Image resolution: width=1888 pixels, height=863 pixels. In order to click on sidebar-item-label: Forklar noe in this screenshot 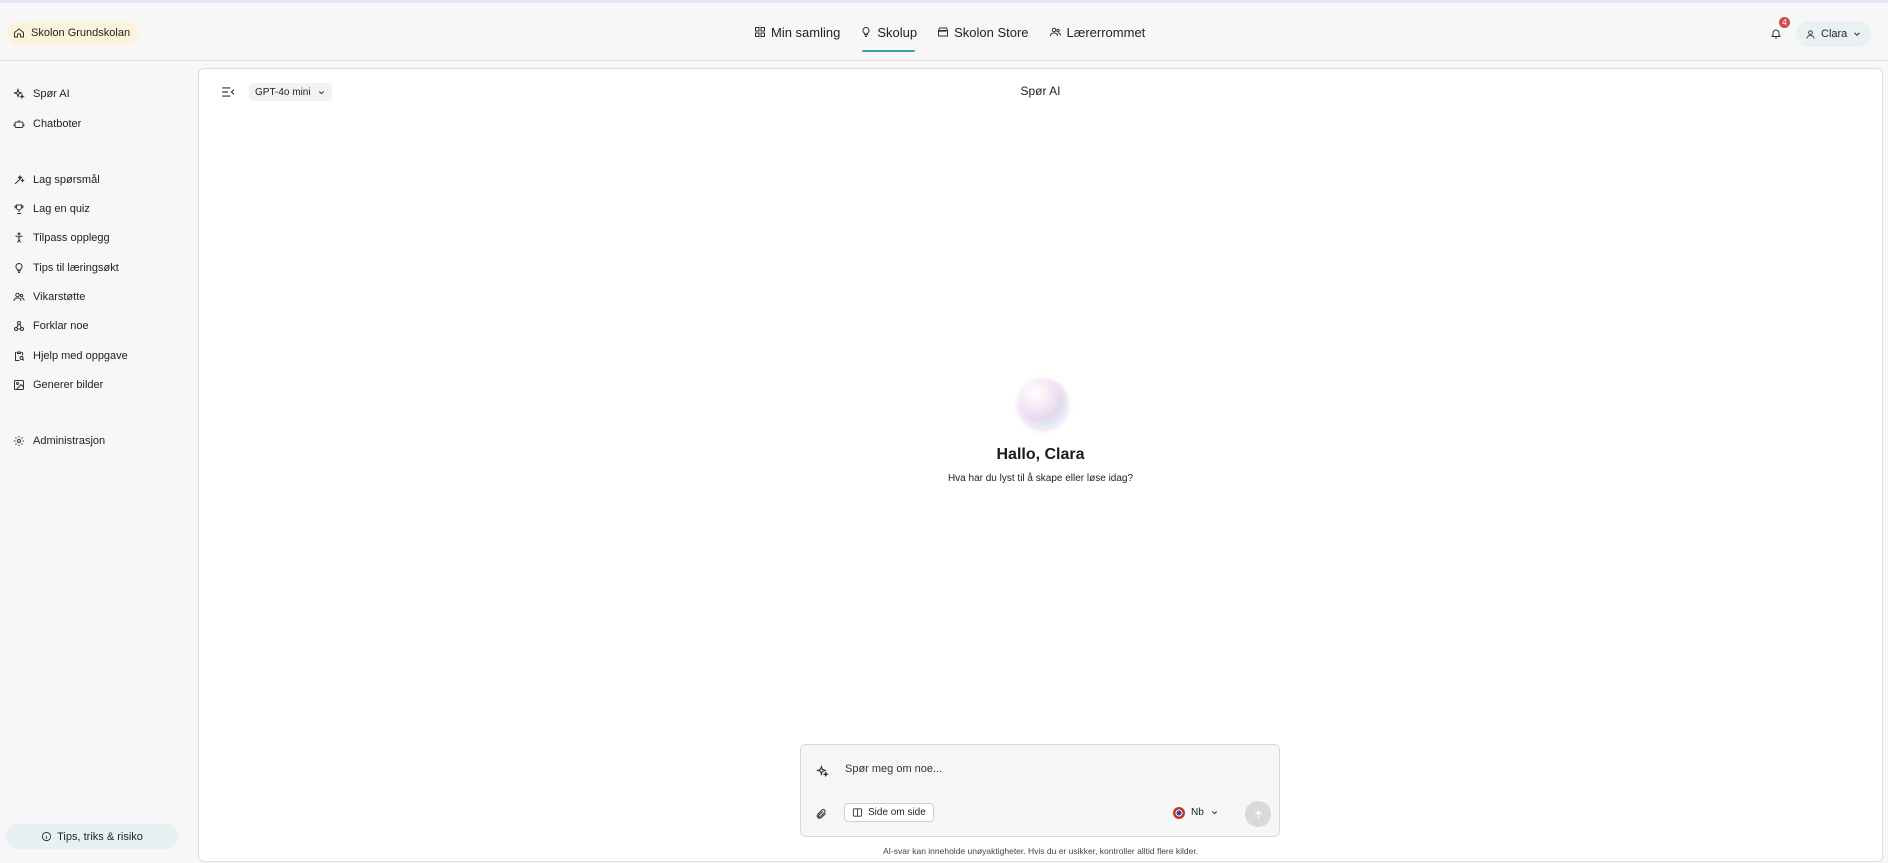, I will do `click(61, 326)`.